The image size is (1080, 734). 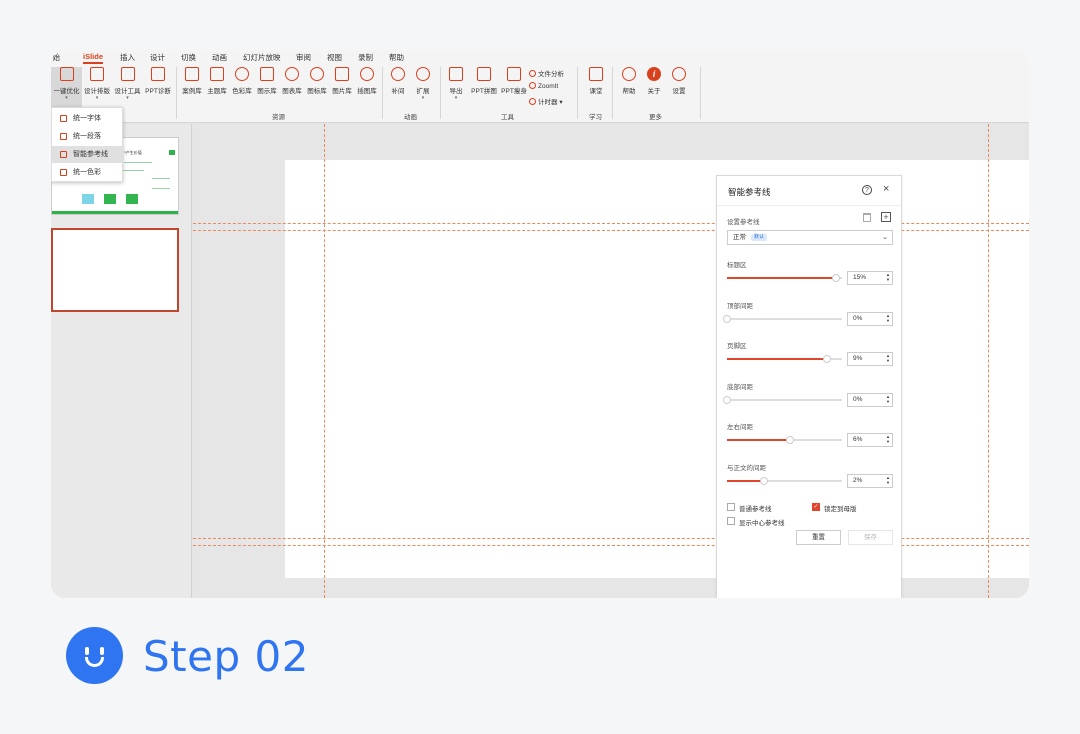 I want to click on design-tools-button: 设计工具 ▾, so click(x=127, y=87).